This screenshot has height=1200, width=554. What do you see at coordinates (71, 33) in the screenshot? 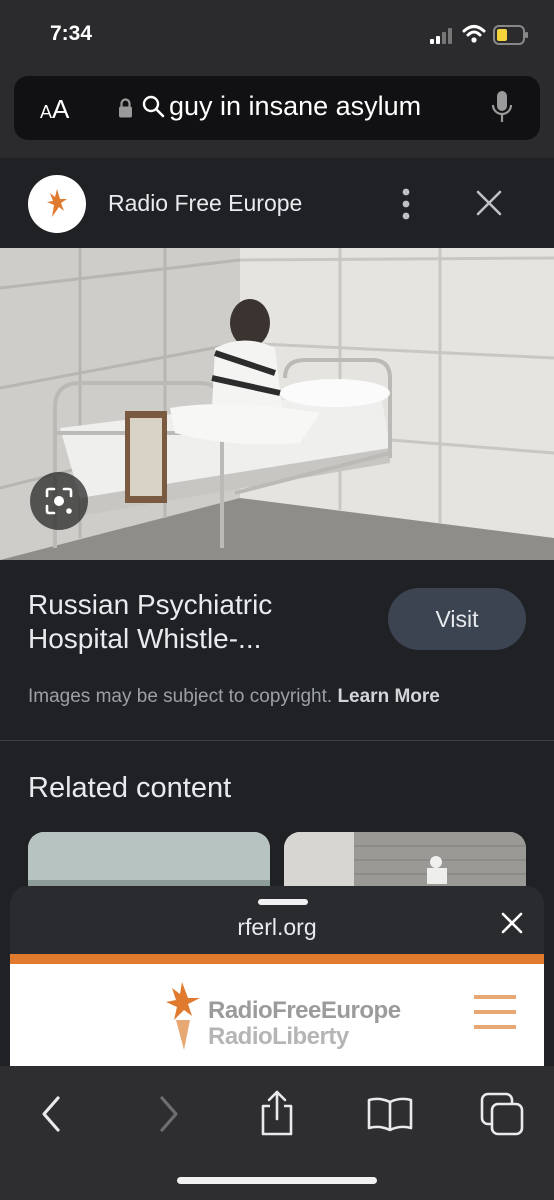
I see `status-time: 7:34` at bounding box center [71, 33].